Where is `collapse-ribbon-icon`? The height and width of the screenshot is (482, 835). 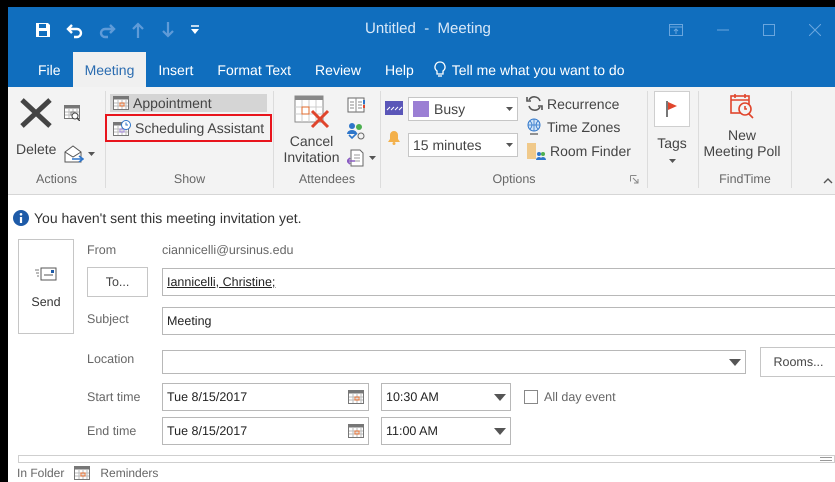 collapse-ribbon-icon is located at coordinates (828, 181).